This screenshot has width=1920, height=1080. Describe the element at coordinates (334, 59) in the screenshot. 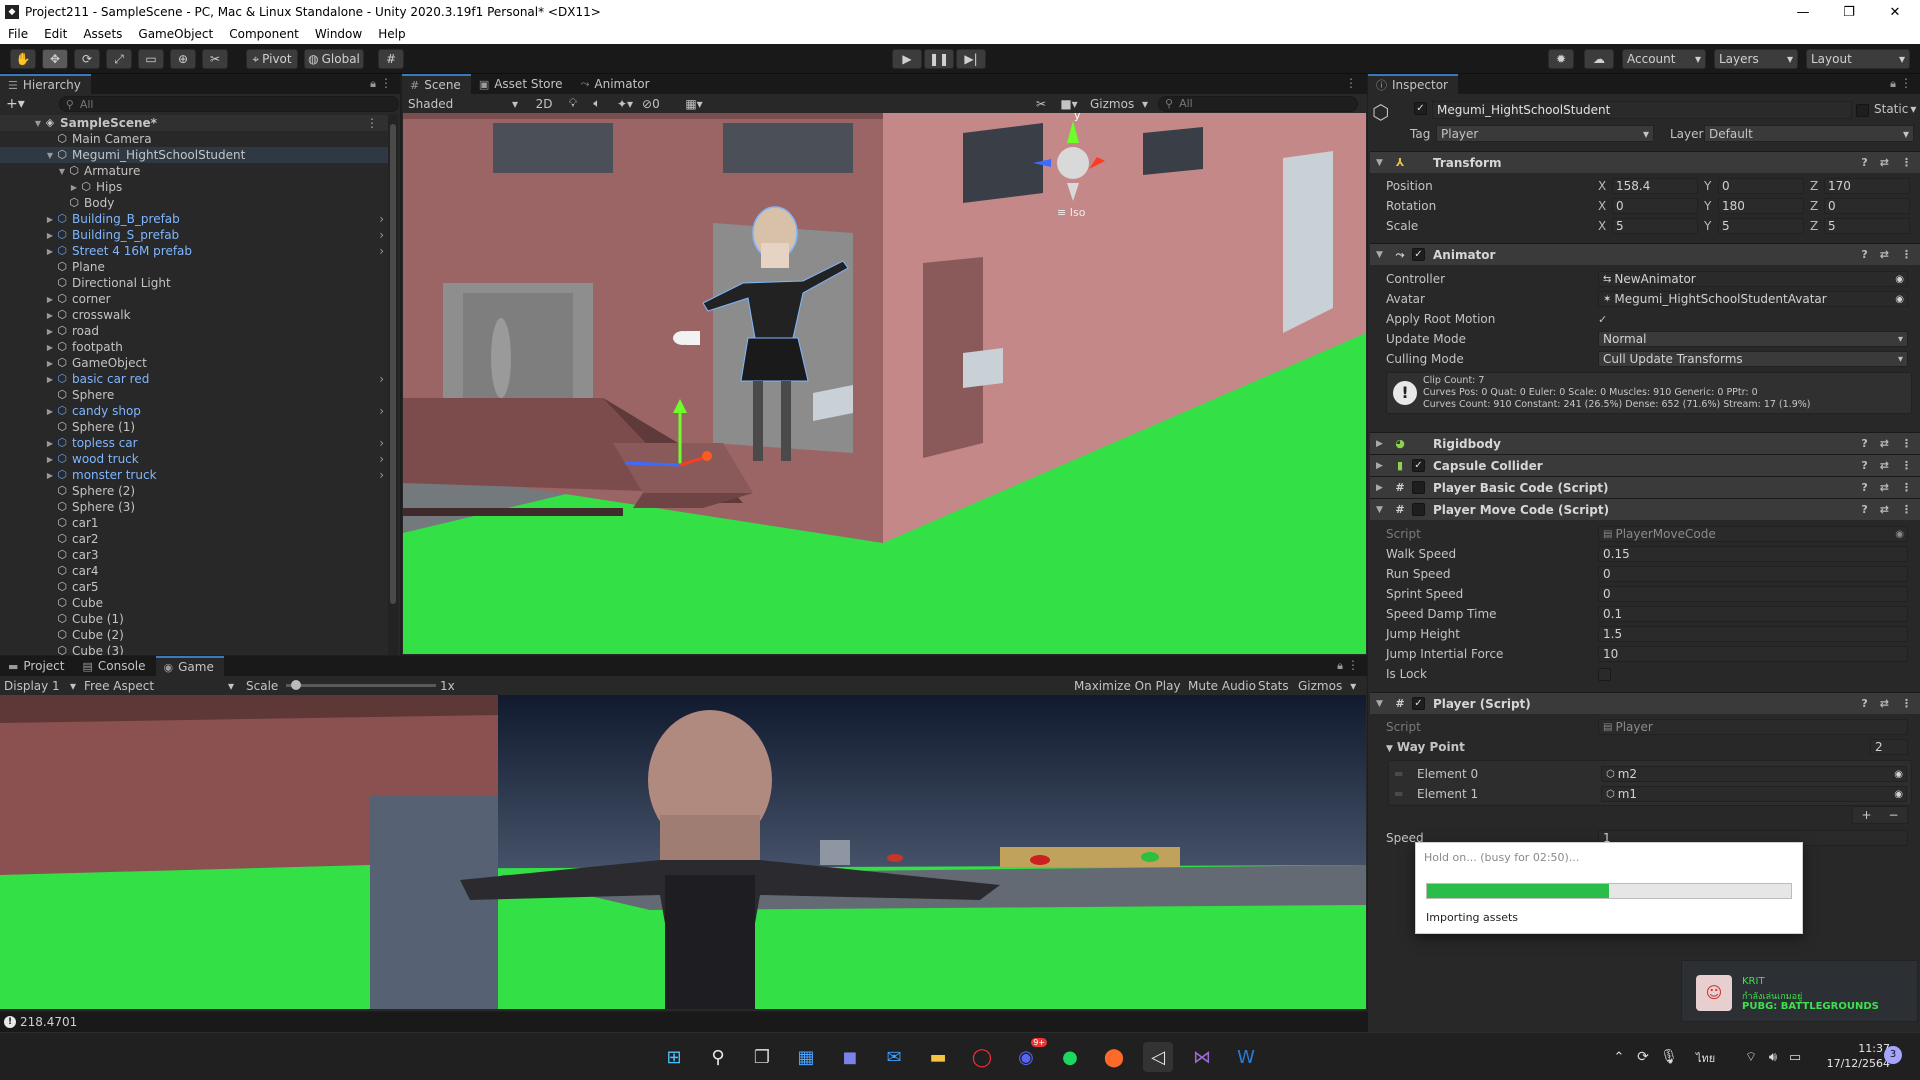

I see `global-toggle: ◍ Global` at that location.